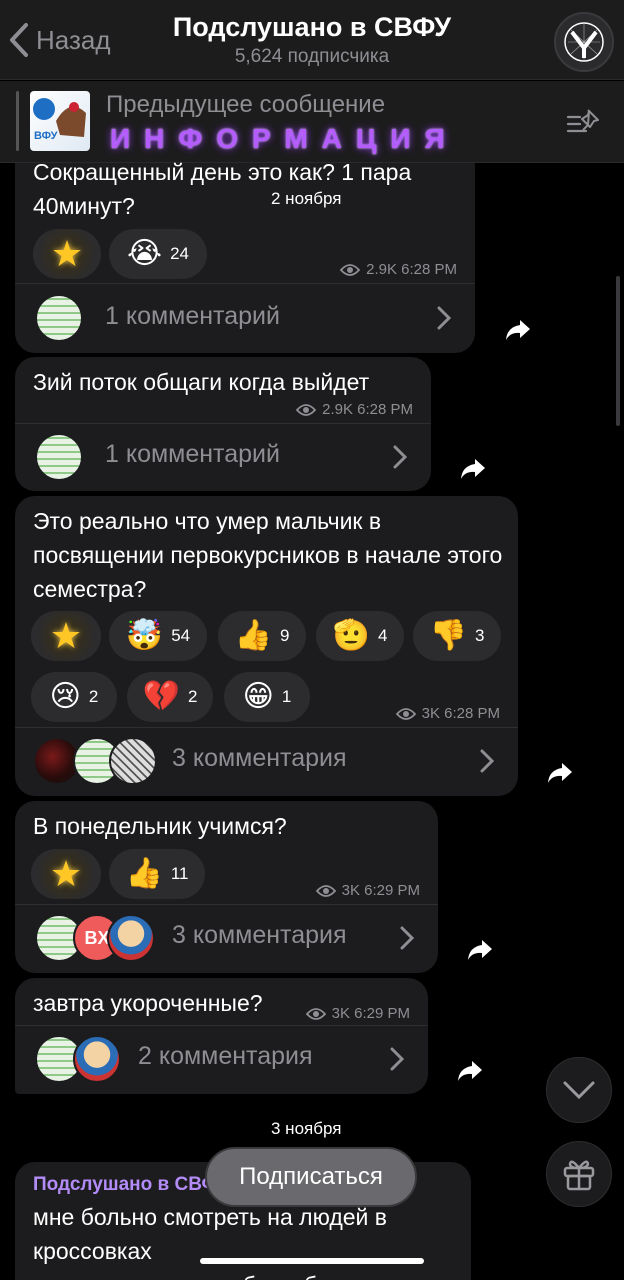  I want to click on channel-title: Подслушано в СВФУ, so click(312, 27).